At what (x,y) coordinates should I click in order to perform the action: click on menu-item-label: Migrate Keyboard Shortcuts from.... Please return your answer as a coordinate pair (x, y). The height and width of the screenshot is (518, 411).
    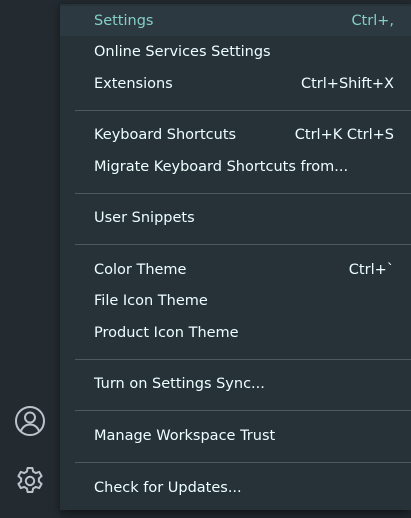
    Looking at the image, I should click on (221, 167).